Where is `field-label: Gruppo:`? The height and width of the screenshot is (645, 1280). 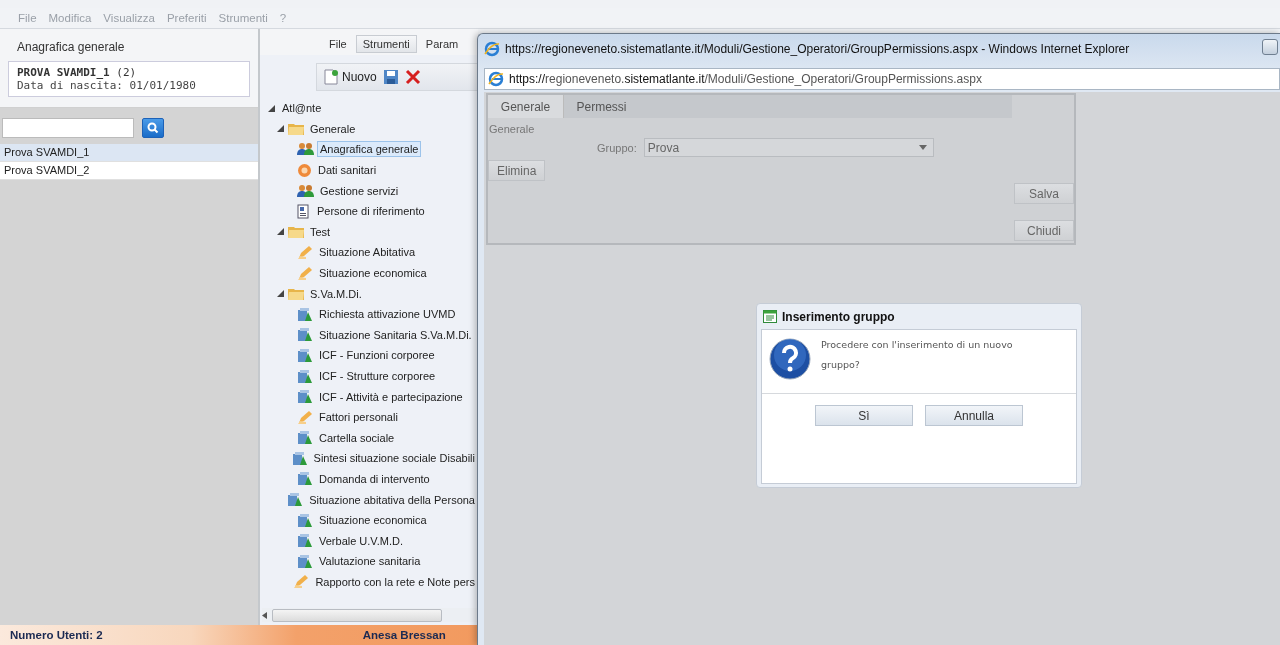 field-label: Gruppo: is located at coordinates (617, 147).